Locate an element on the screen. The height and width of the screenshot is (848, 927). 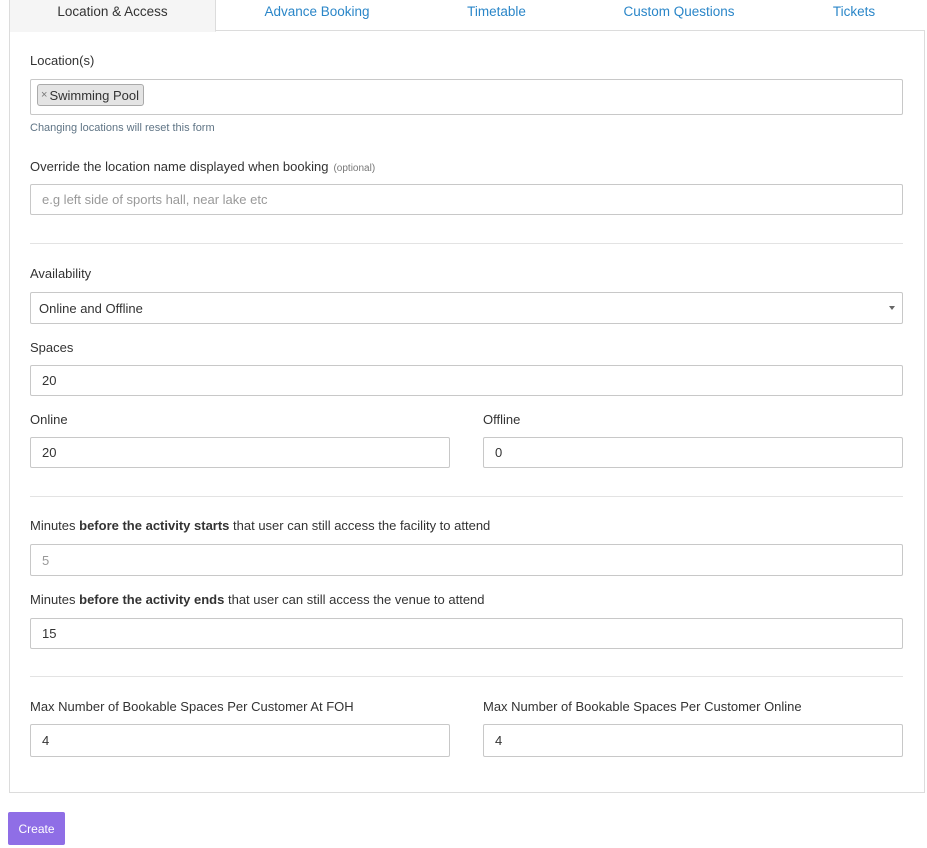
chevron-down-icon is located at coordinates (892, 308).